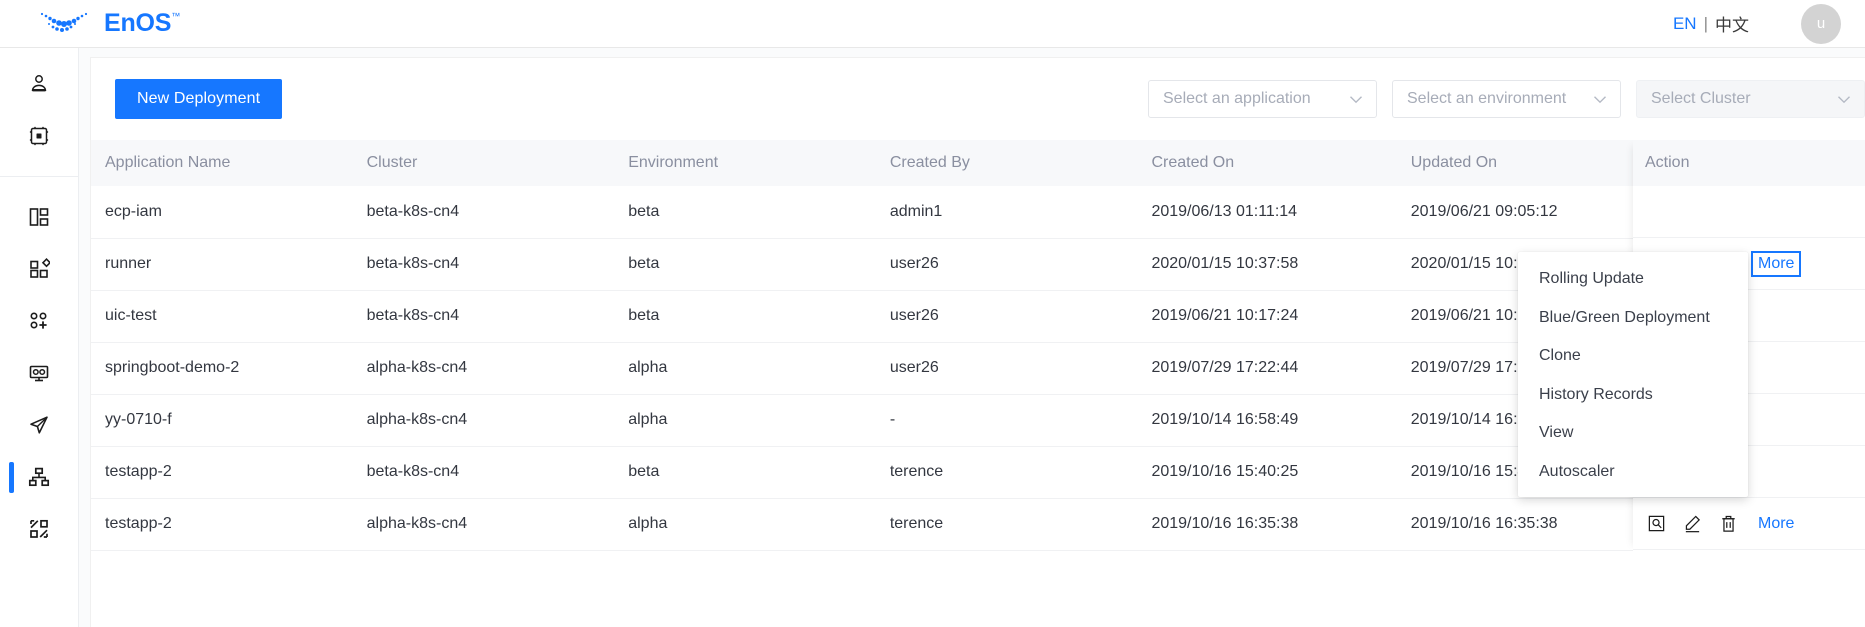  I want to click on column-header-created-by: Created By, so click(1006, 163).